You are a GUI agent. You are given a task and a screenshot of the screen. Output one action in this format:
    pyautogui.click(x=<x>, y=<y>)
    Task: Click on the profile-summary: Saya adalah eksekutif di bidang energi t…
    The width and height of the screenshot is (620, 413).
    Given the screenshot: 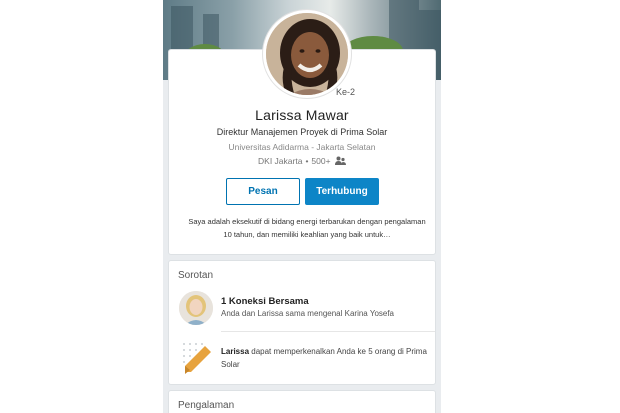 What is the action you would take?
    pyautogui.click(x=307, y=228)
    